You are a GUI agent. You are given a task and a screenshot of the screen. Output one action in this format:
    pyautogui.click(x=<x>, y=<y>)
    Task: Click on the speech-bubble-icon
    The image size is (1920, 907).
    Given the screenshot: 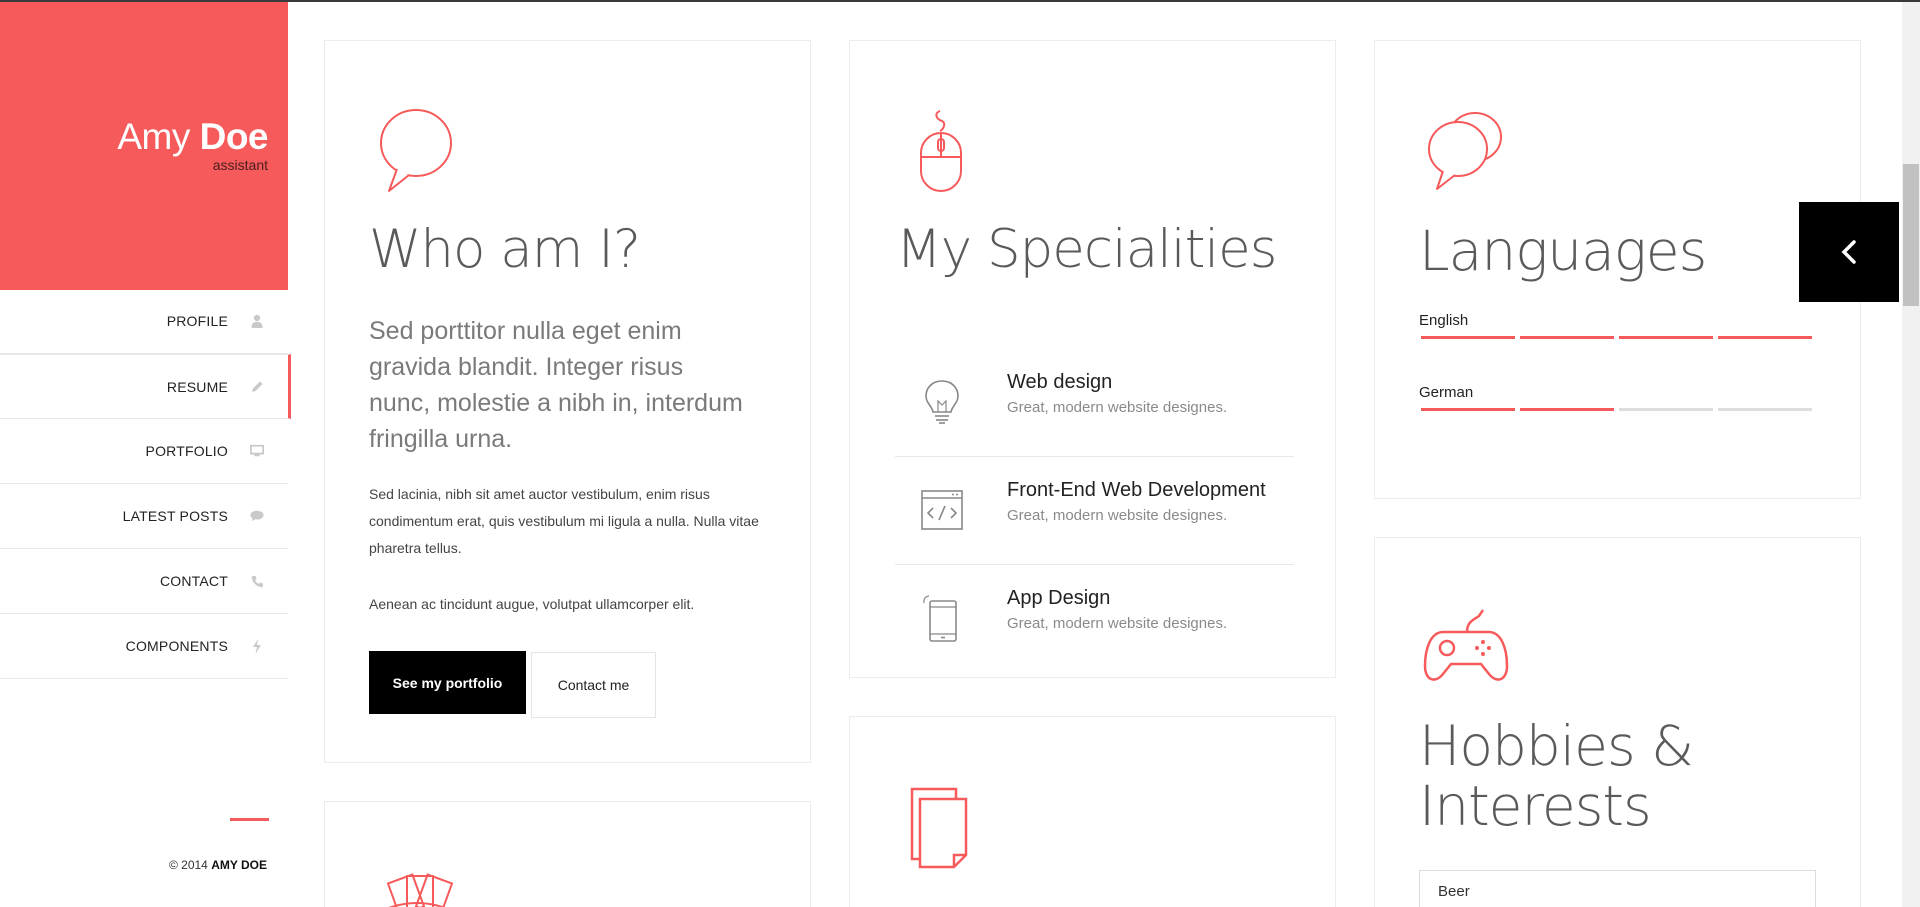 What is the action you would take?
    pyautogui.click(x=416, y=150)
    